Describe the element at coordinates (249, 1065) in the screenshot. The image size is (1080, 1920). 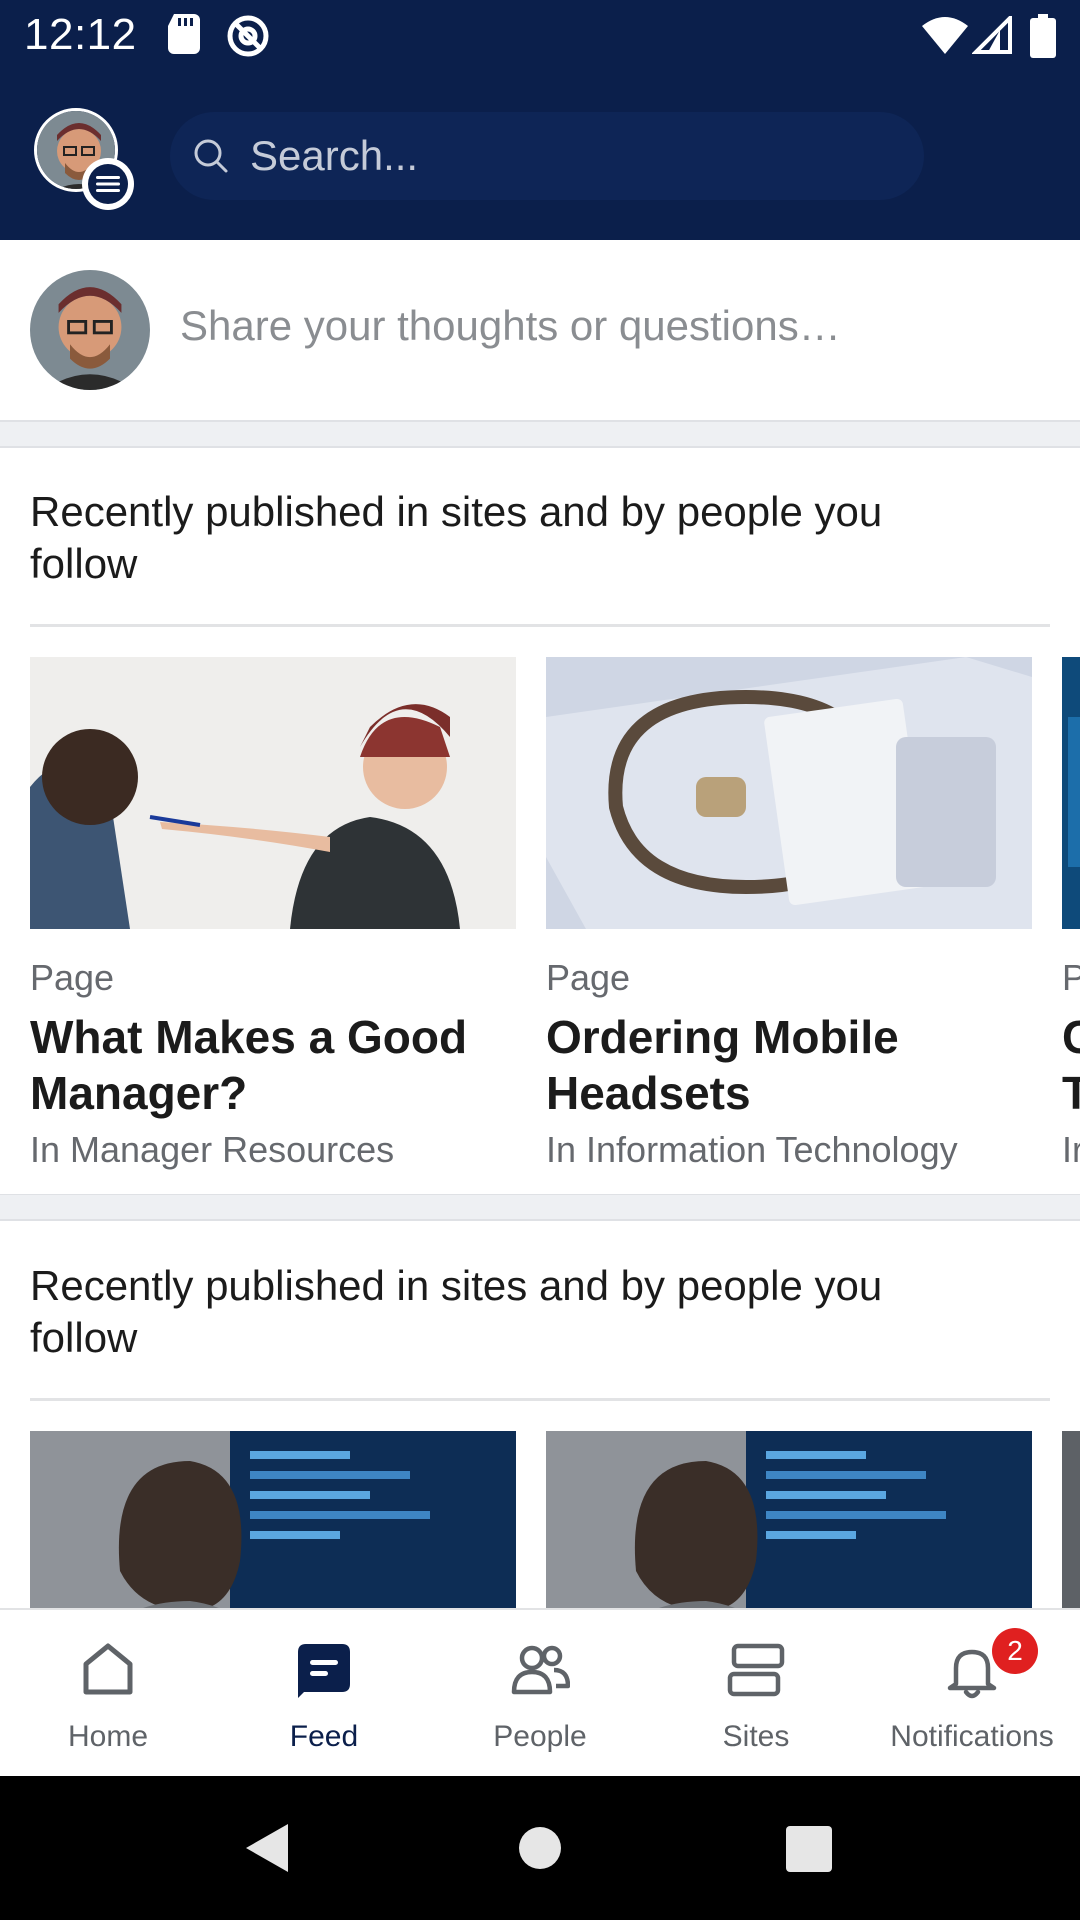
I see `card-title: What Makes a Good Manager?` at that location.